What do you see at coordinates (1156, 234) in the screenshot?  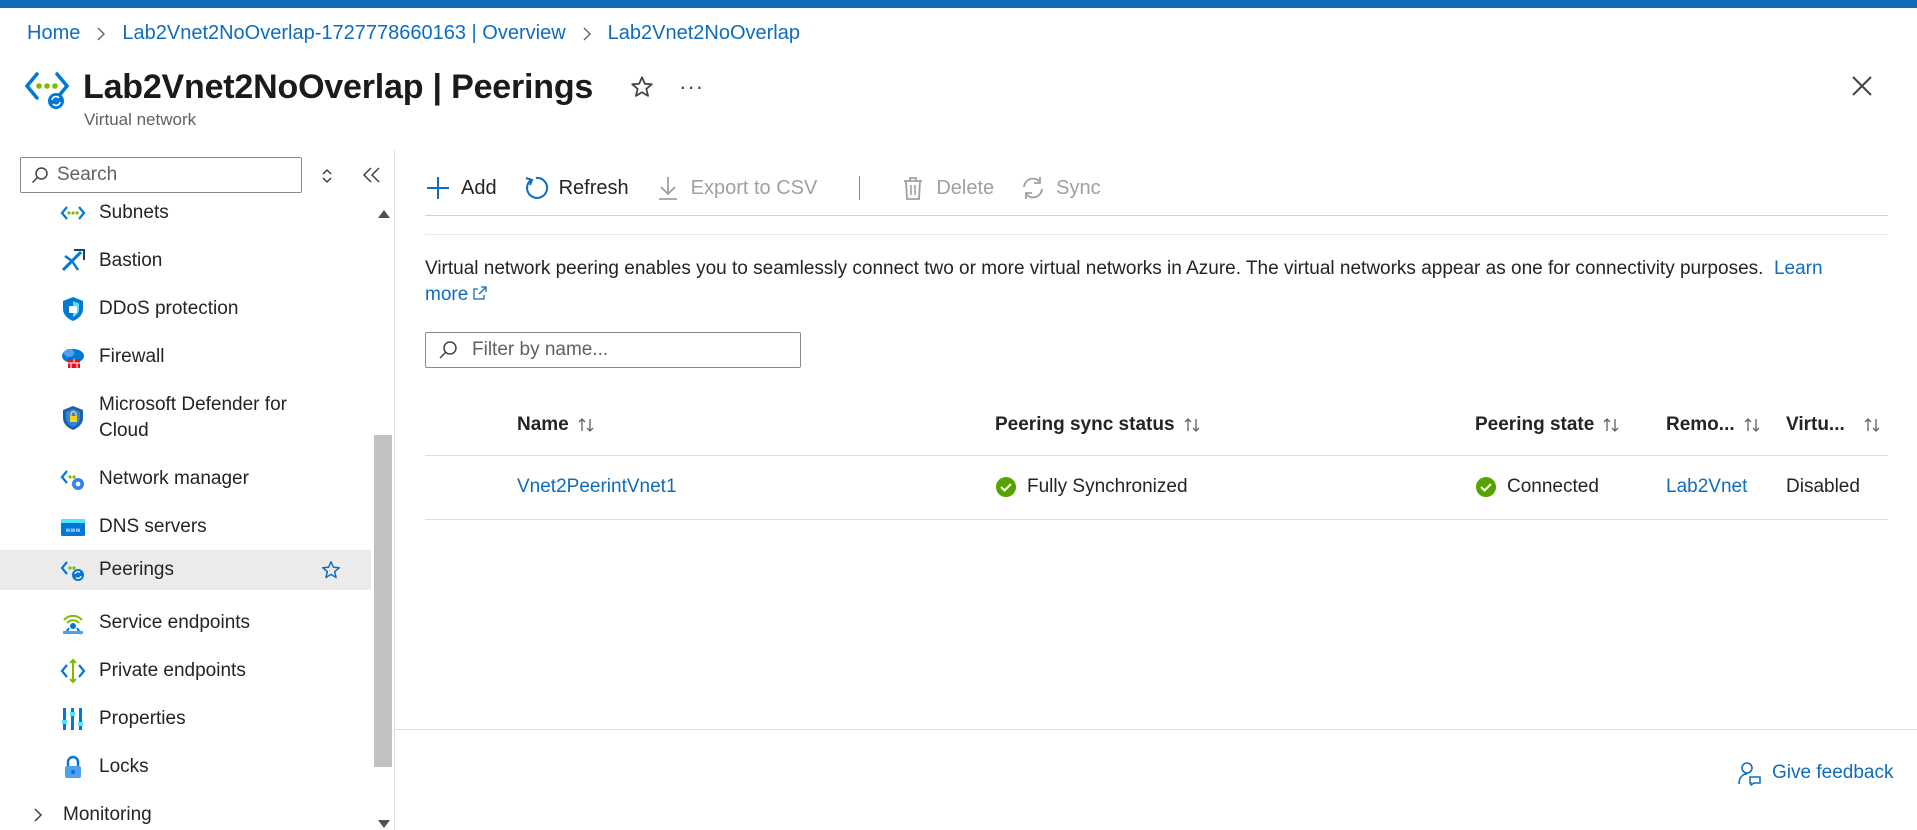 I see `toolbar-divider` at bounding box center [1156, 234].